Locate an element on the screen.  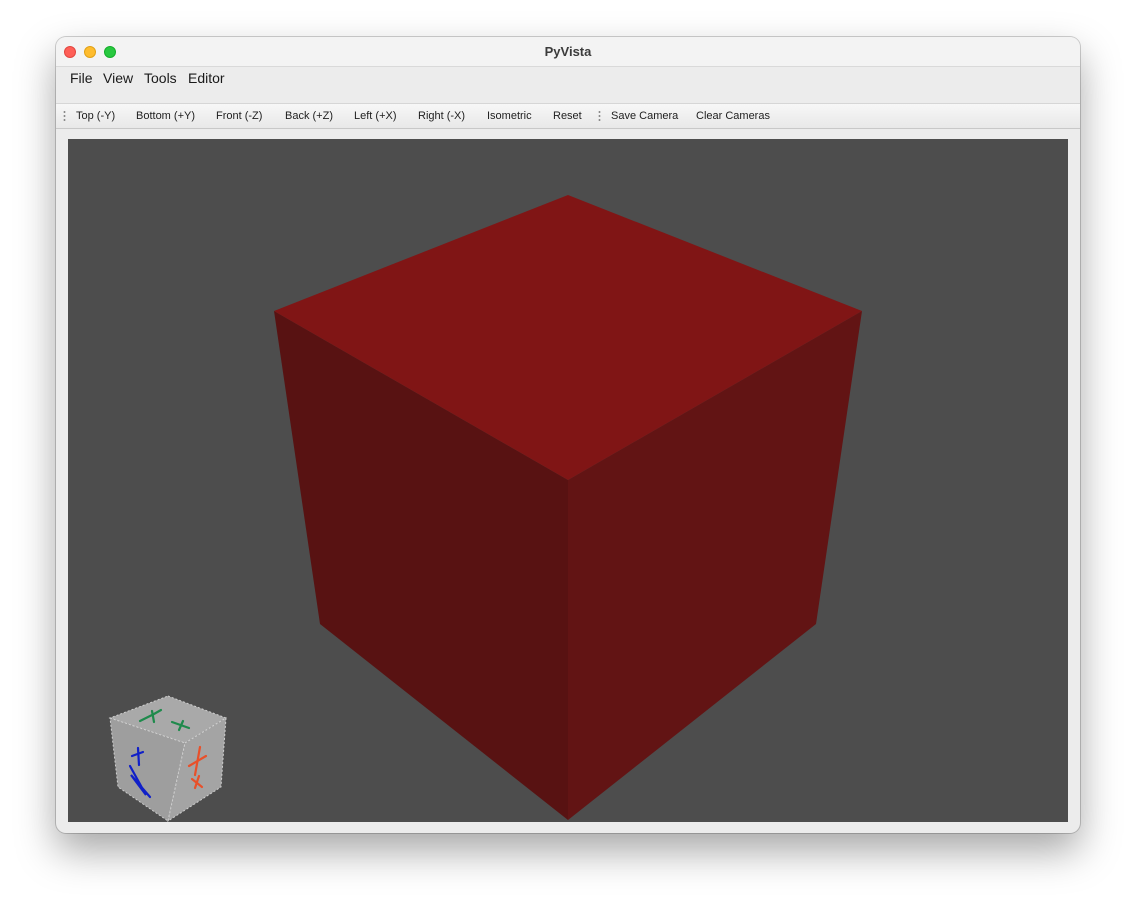
front-view-button: Front (-Z) is located at coordinates (239, 116).